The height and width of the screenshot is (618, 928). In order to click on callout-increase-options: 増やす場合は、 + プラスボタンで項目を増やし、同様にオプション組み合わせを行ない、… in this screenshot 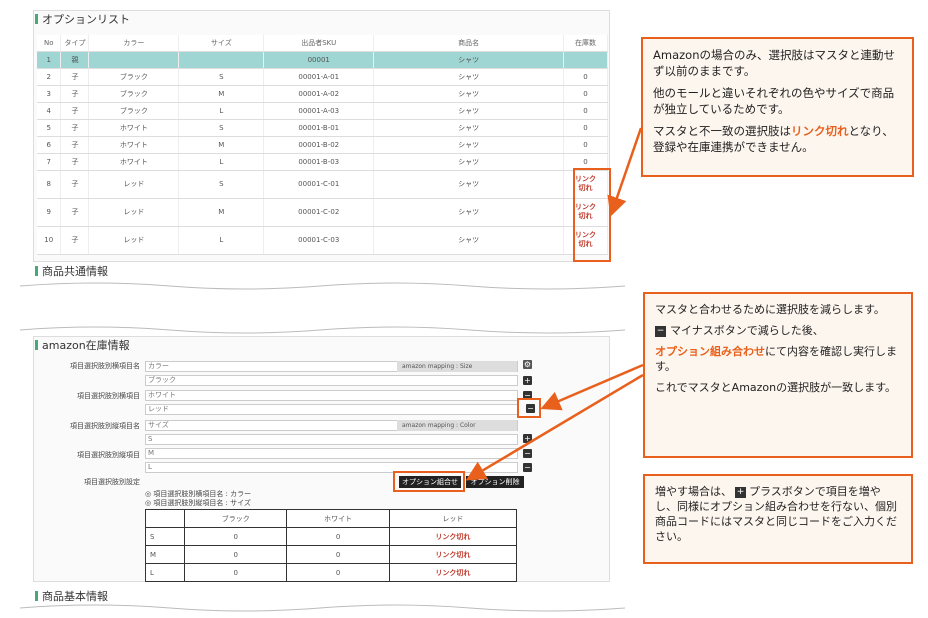, I will do `click(778, 519)`.